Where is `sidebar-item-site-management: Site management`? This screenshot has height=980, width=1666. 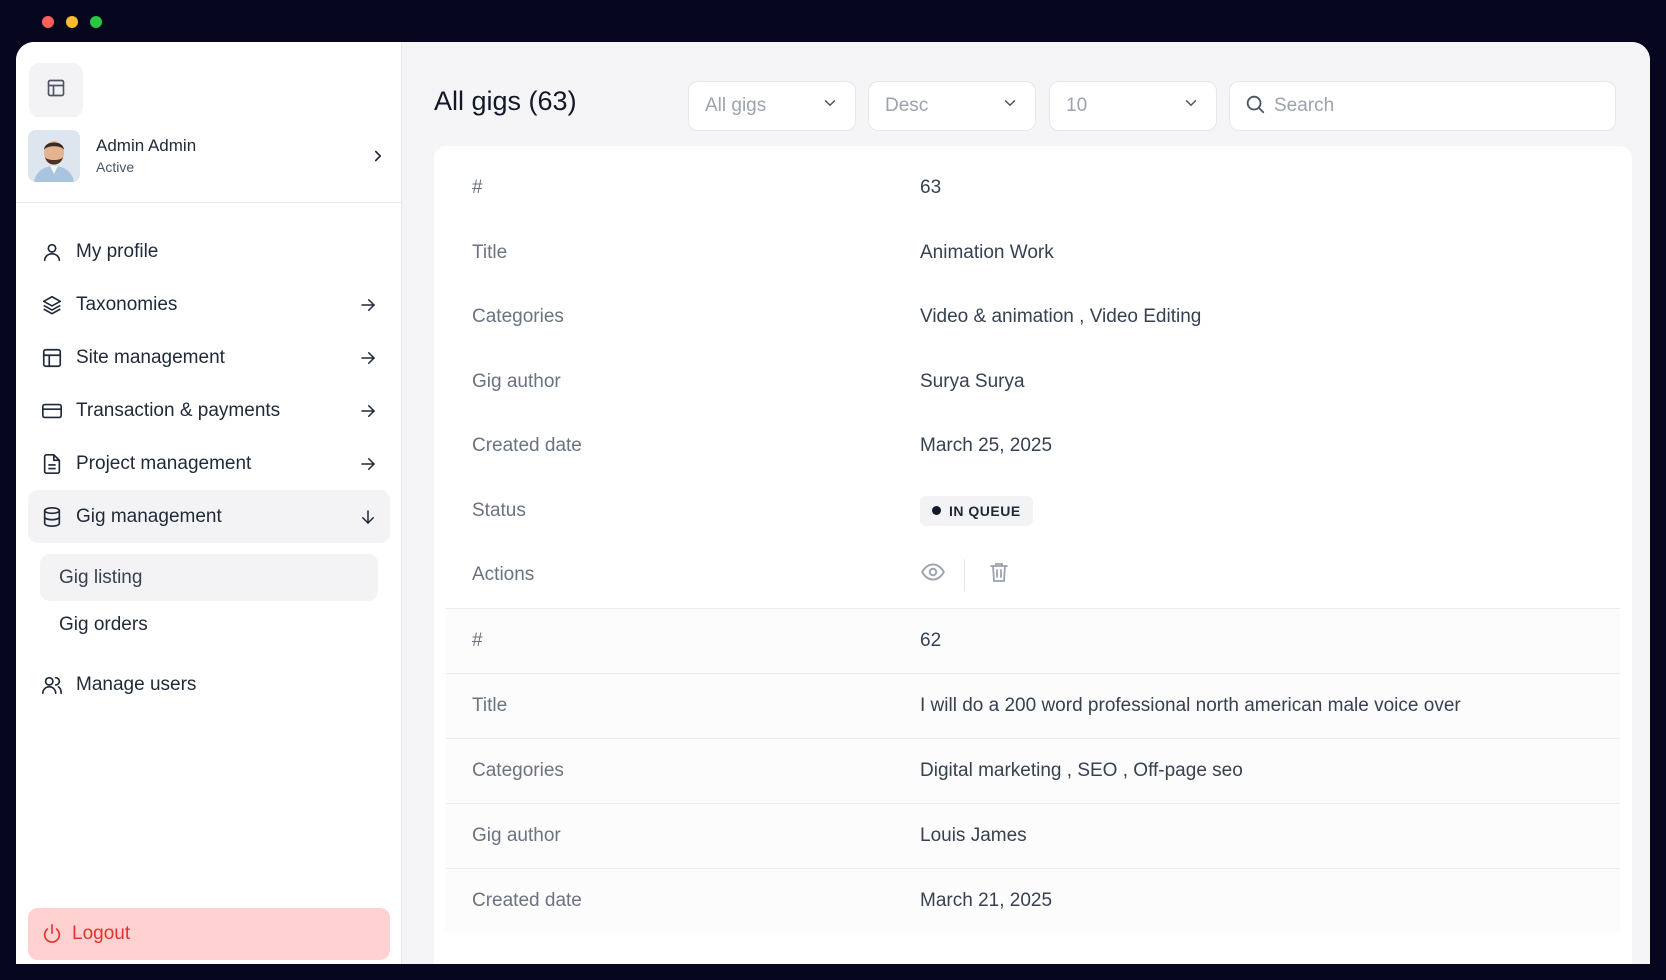
sidebar-item-site-management: Site management is located at coordinates (209, 357).